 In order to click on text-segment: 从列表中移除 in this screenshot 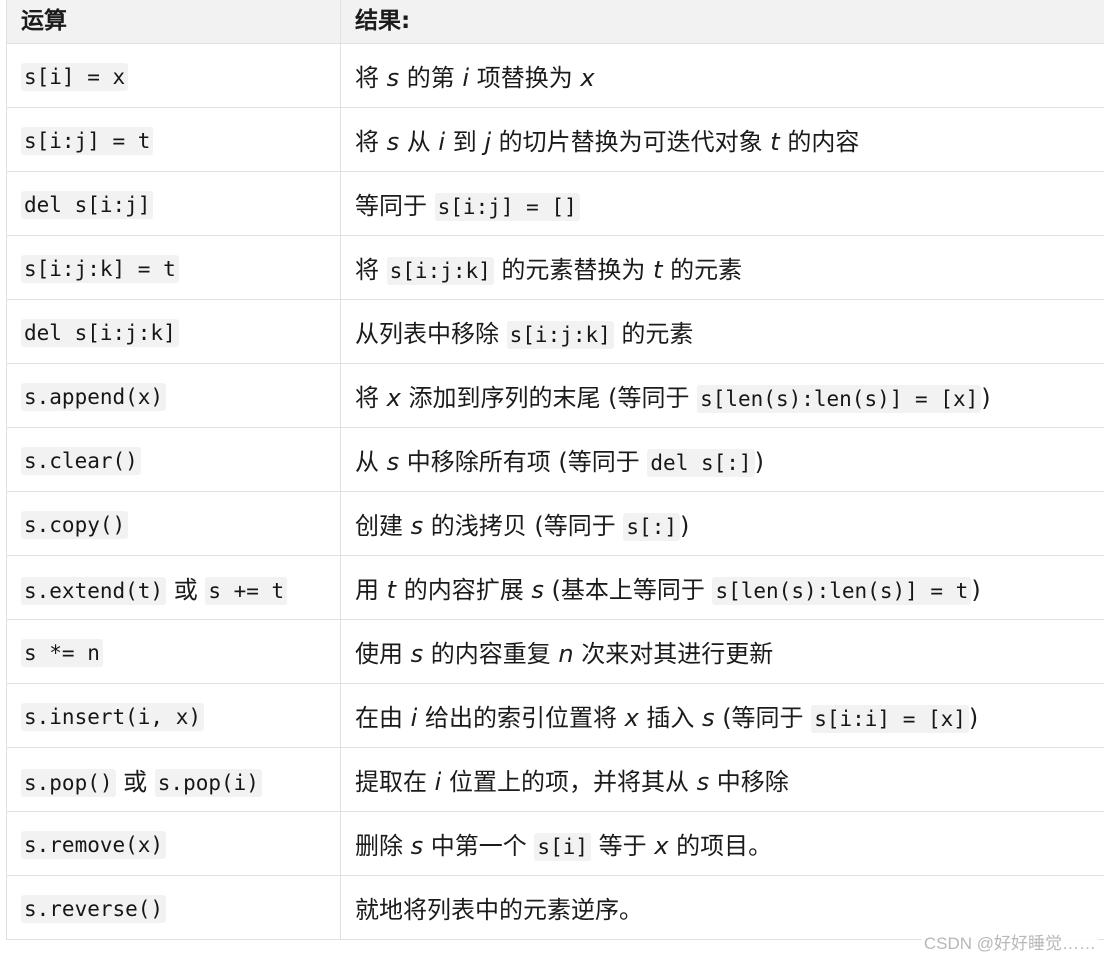, I will do `click(431, 334)`.